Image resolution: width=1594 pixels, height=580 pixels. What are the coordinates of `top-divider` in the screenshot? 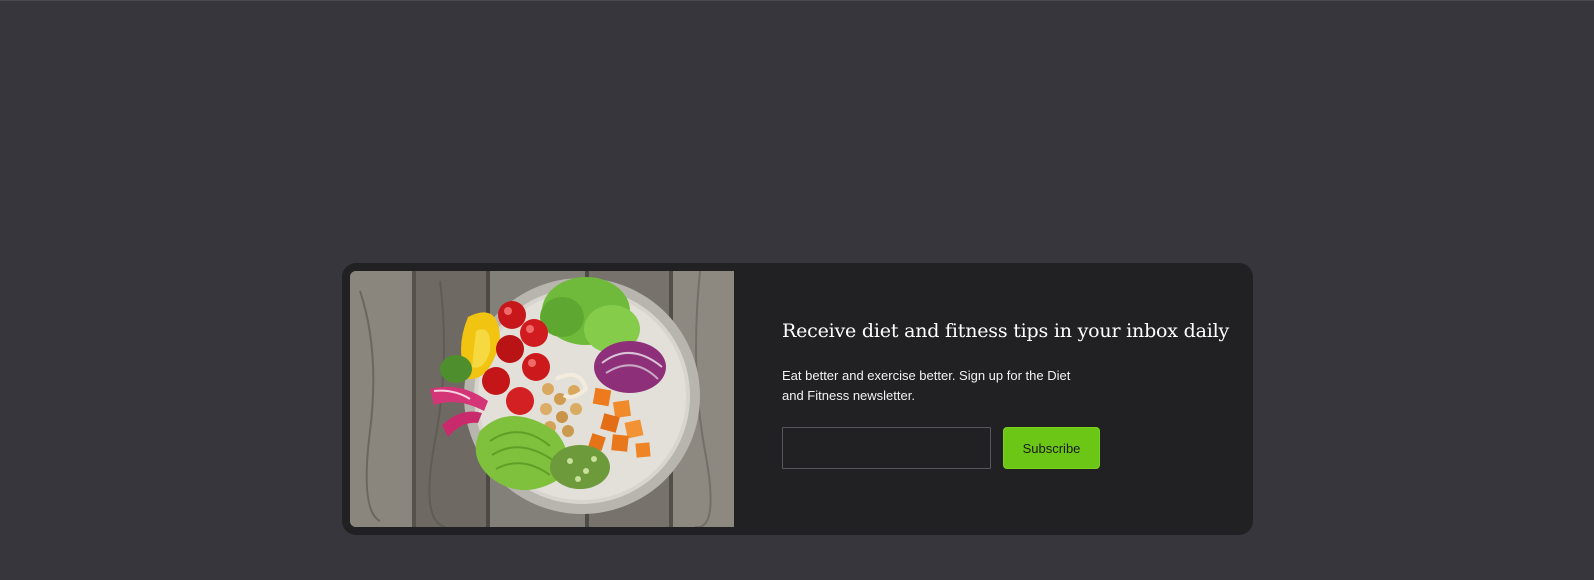 It's located at (797, 0).